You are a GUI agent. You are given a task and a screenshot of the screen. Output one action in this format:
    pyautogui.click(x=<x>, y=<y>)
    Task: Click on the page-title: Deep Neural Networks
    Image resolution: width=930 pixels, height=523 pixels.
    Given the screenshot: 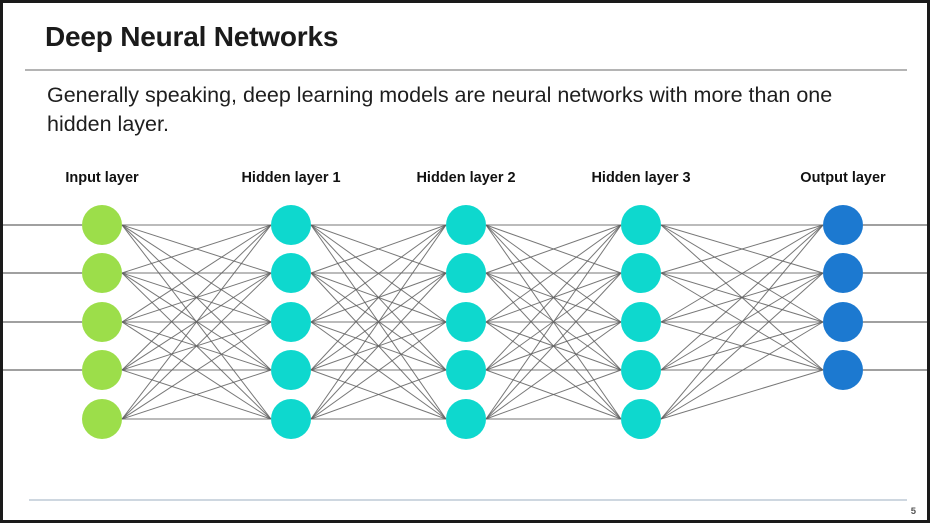 What is the action you would take?
    pyautogui.click(x=192, y=36)
    